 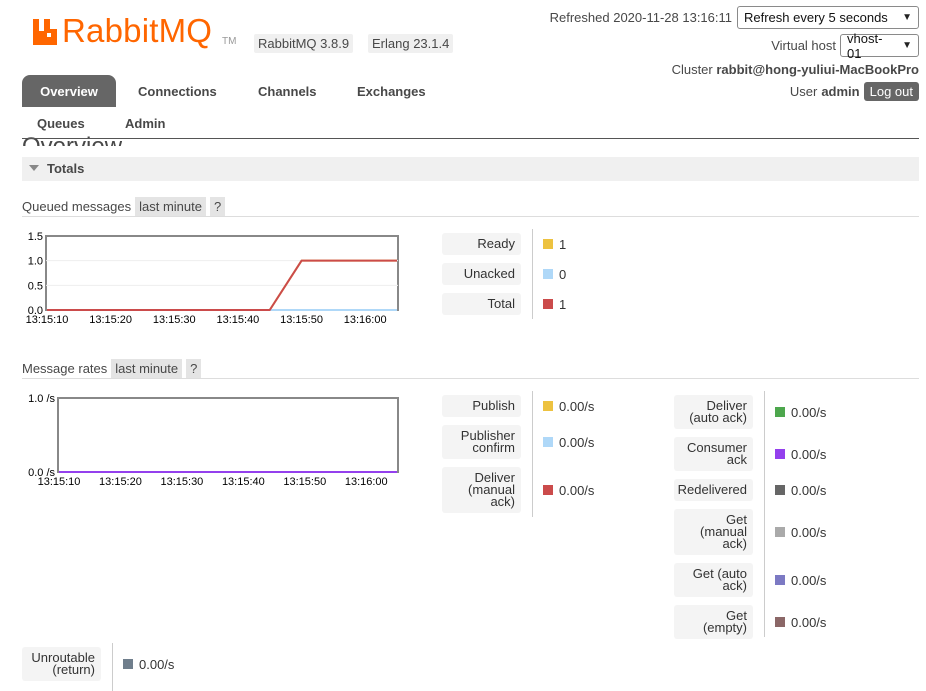 What do you see at coordinates (563, 304) in the screenshot?
I see `legend-value-text: 1` at bounding box center [563, 304].